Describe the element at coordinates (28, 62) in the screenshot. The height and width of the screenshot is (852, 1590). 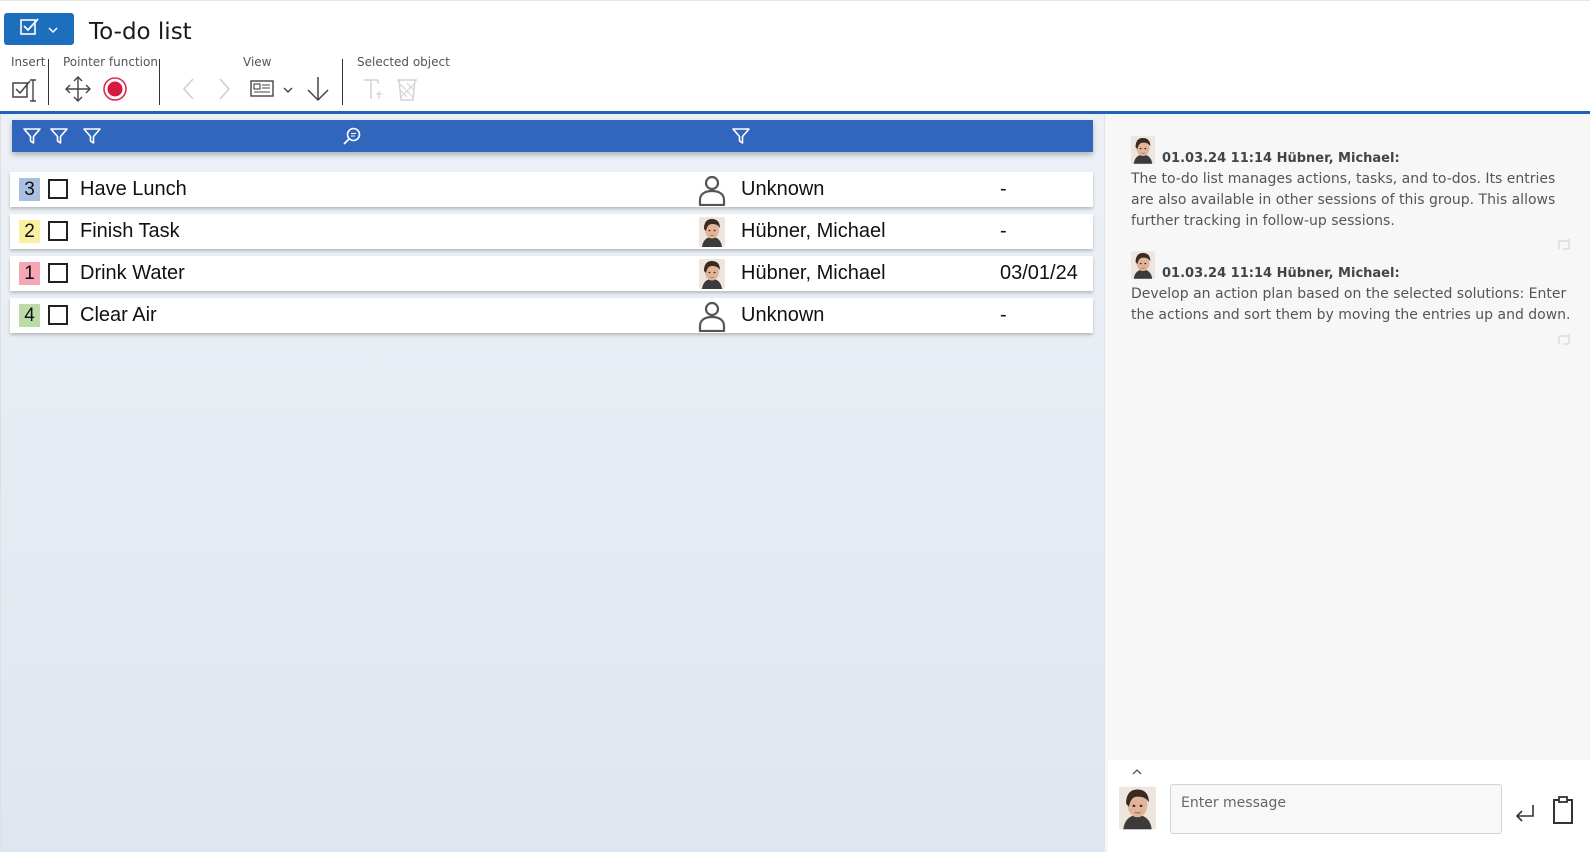
I see `toolbar-group-insert-label: Insert` at that location.